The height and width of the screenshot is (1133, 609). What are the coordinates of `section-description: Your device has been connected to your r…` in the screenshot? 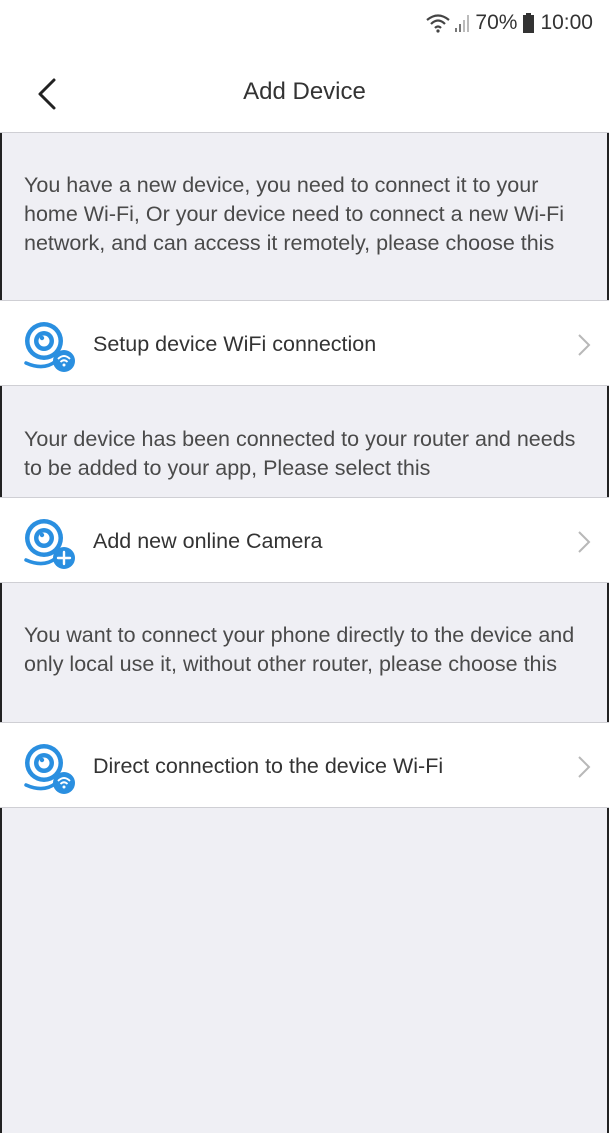 It's located at (300, 453).